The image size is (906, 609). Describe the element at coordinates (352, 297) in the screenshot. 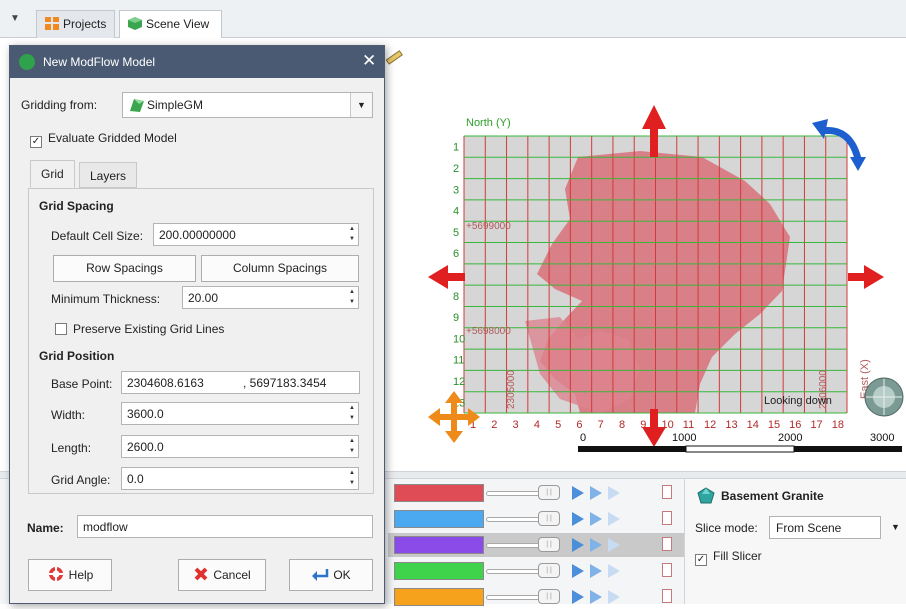

I see `minimum-thickness-stepper: ▲ ▼` at that location.